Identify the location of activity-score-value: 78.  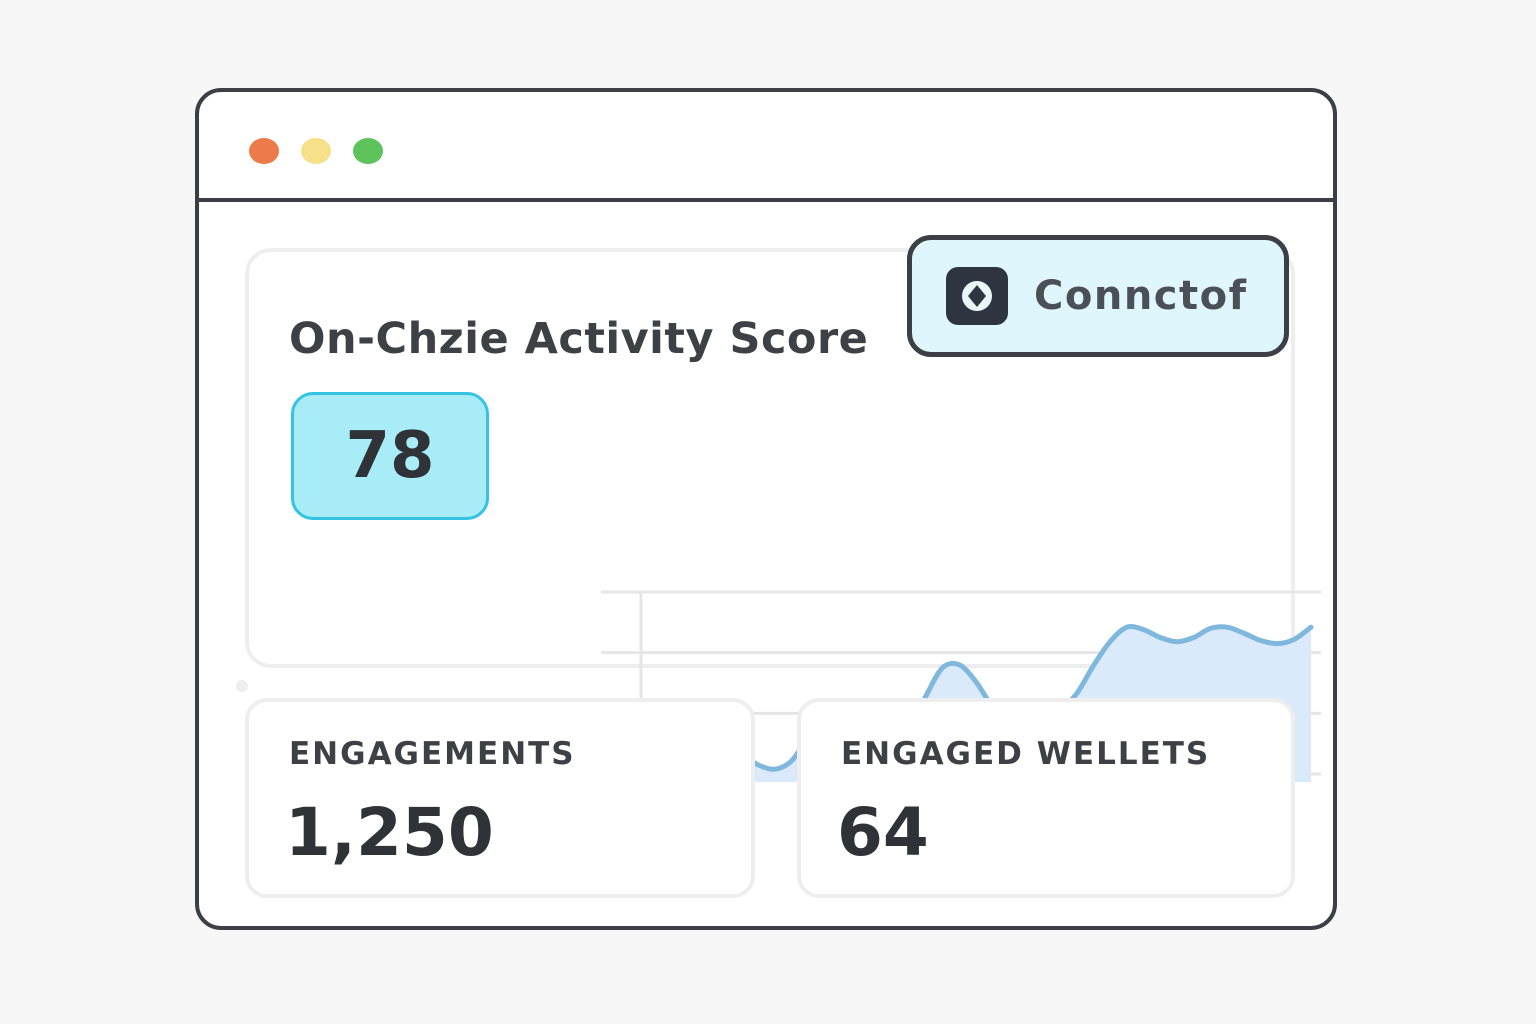
(390, 456).